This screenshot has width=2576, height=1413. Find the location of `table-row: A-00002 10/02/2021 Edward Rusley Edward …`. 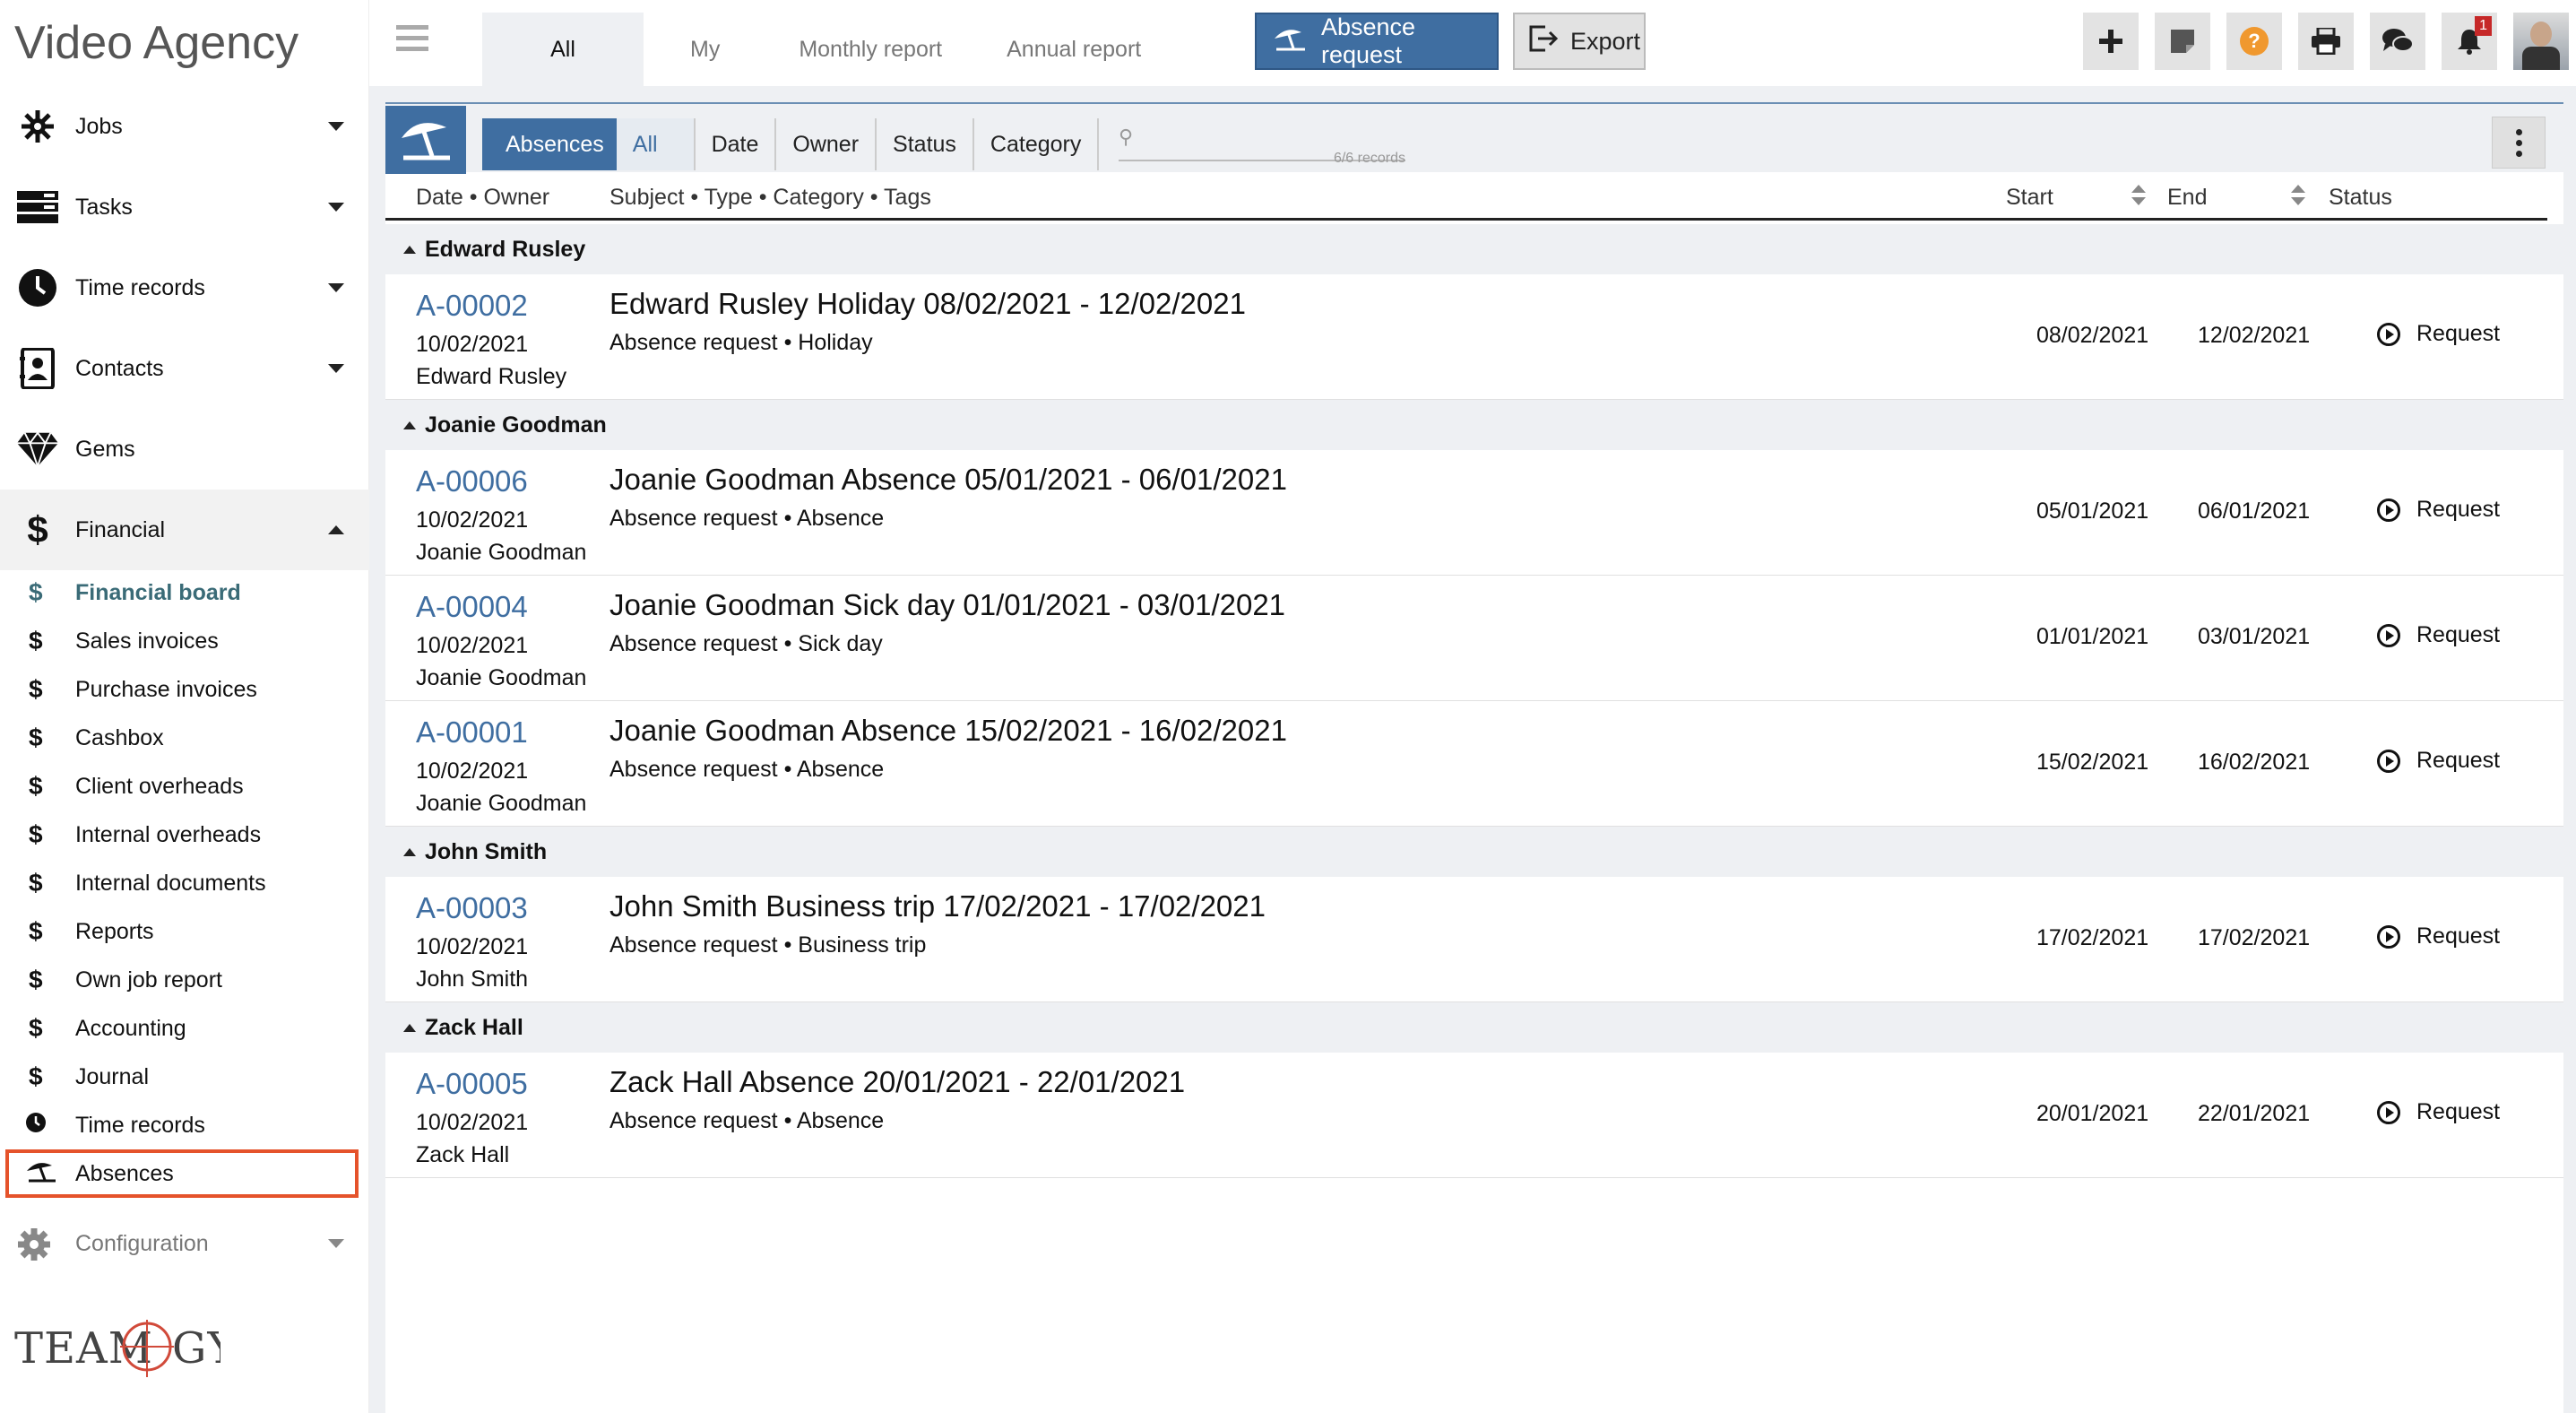

table-row: A-00002 10/02/2021 Edward Rusley Edward … is located at coordinates (1474, 337).